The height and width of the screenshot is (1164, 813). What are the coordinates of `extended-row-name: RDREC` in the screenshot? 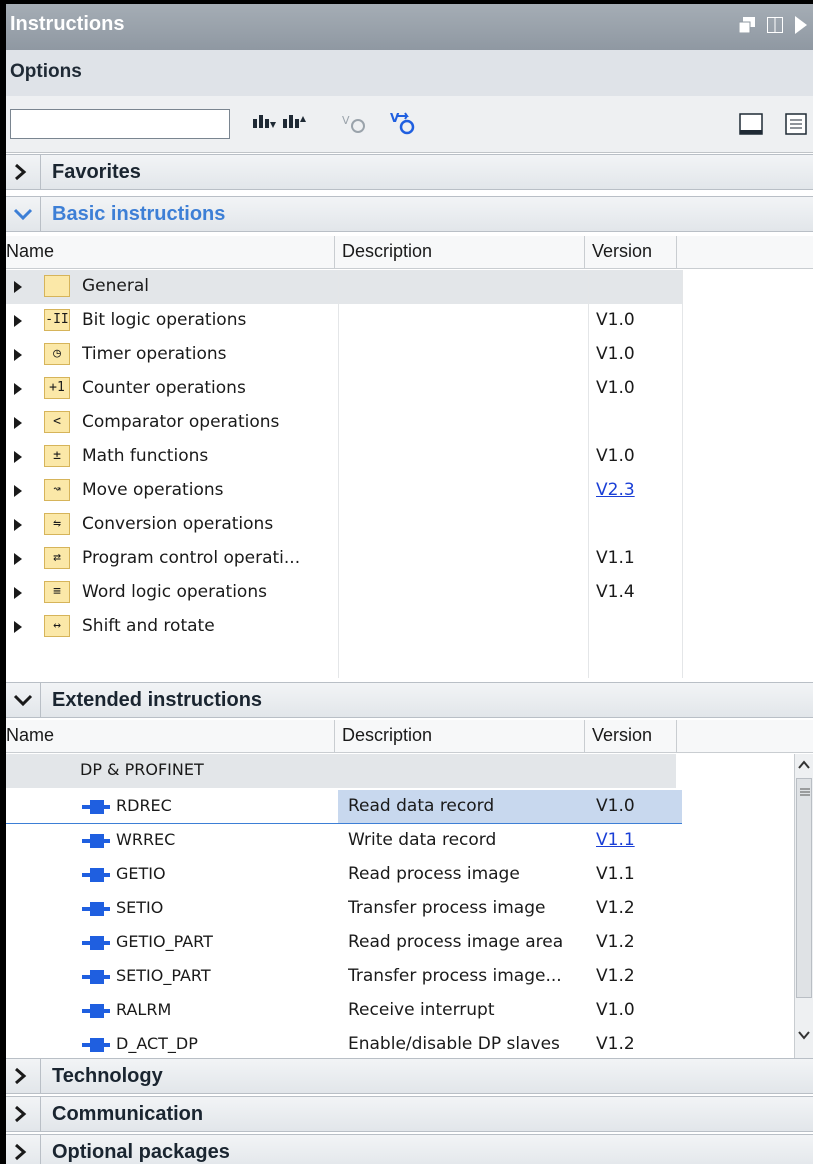 It's located at (144, 805).